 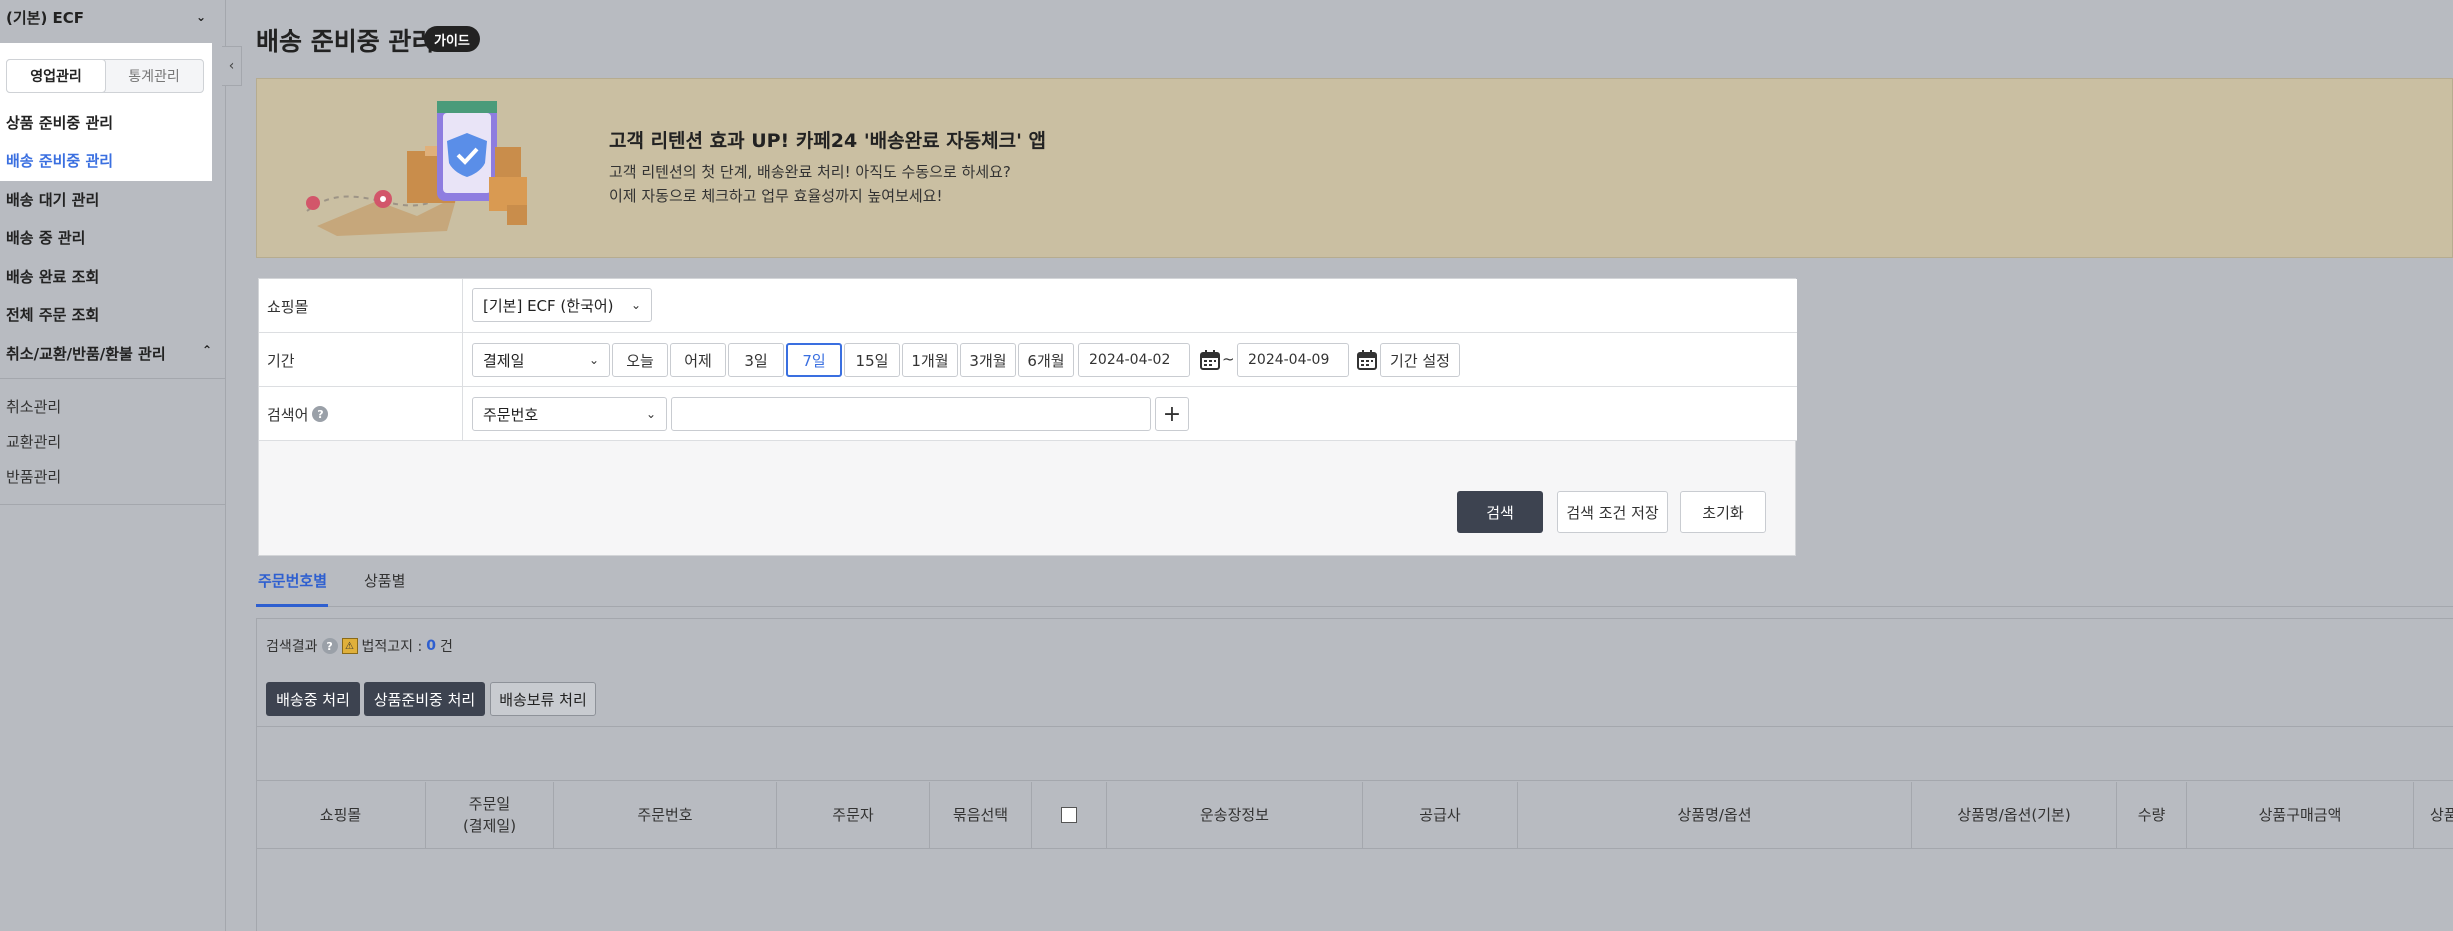 What do you see at coordinates (490, 815) in the screenshot?
I see `column-header-order-date: 주문일 (결제일)` at bounding box center [490, 815].